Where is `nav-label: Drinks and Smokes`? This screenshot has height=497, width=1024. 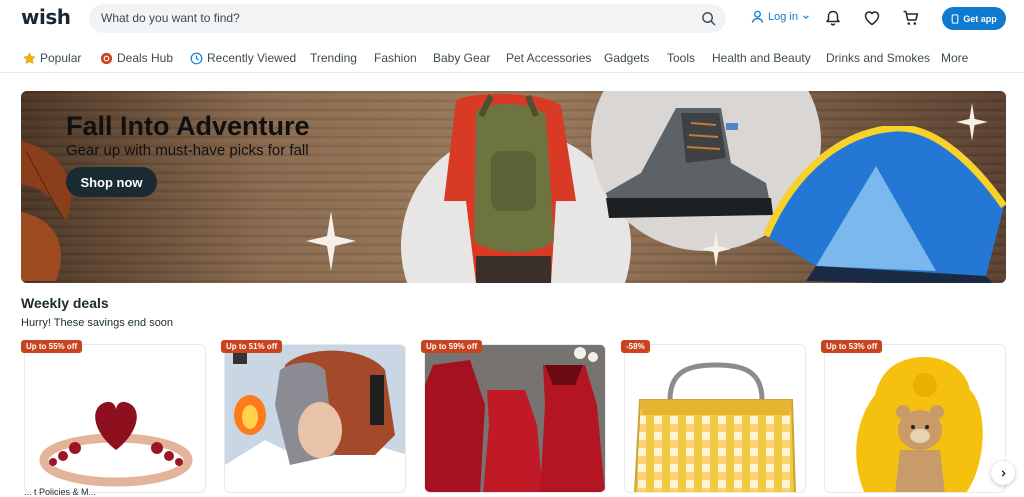 nav-label: Drinks and Smokes is located at coordinates (878, 58).